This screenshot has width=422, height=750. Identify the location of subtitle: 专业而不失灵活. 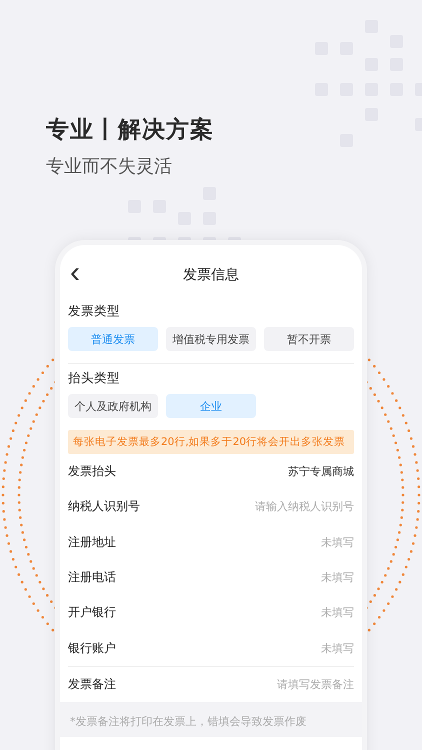
(109, 167).